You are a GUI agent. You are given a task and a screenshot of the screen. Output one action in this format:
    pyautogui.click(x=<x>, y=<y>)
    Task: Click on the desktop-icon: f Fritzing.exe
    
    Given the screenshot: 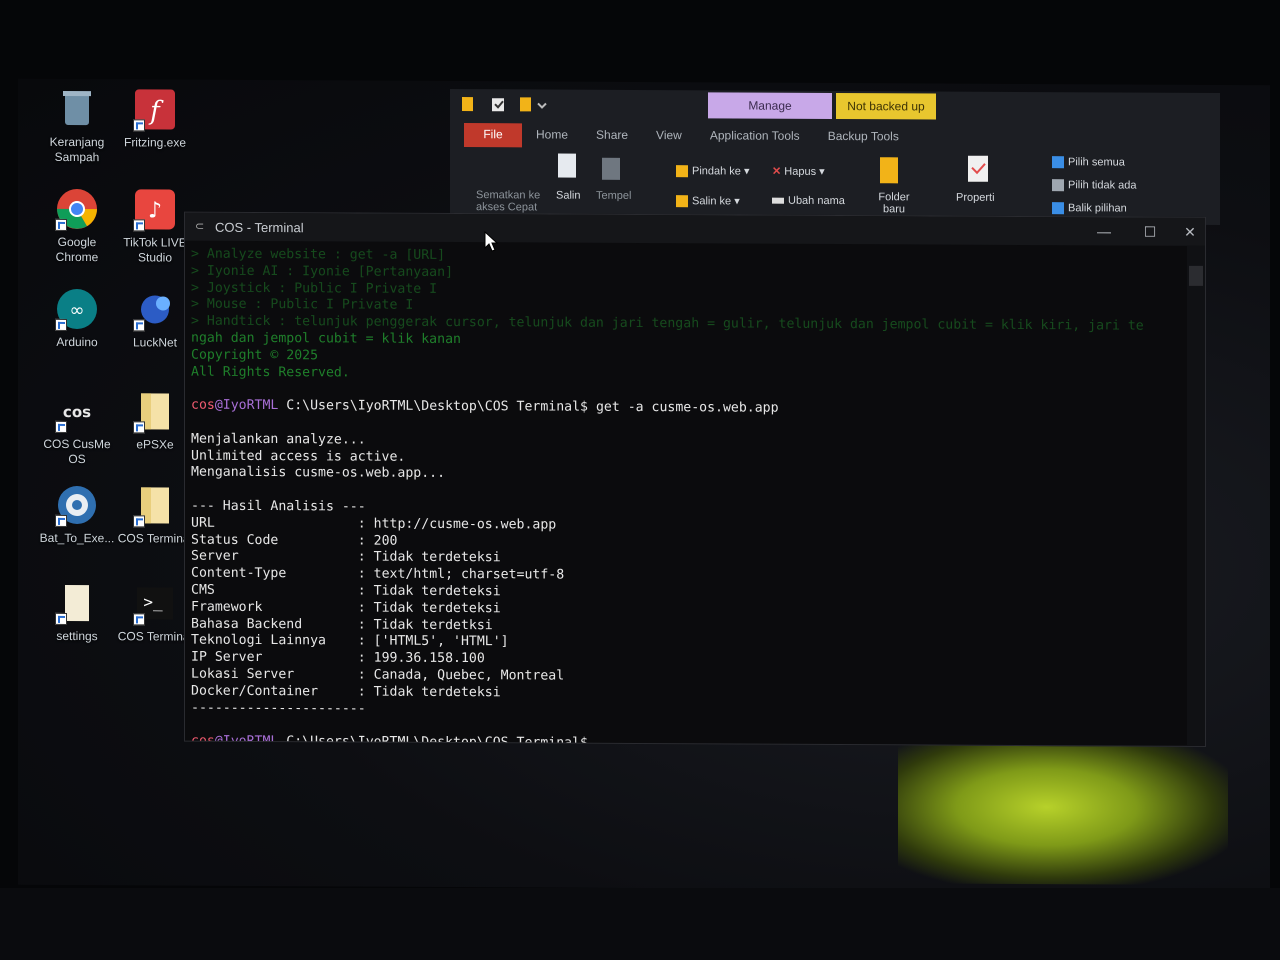 What is the action you would take?
    pyautogui.click(x=155, y=118)
    